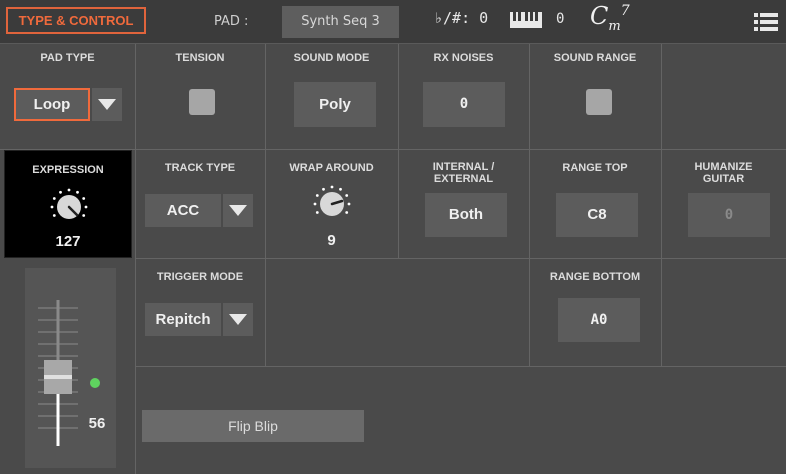 The width and height of the screenshot is (786, 474). What do you see at coordinates (595, 277) in the screenshot?
I see `range-bottom-label: RANGE BOTTOM` at bounding box center [595, 277].